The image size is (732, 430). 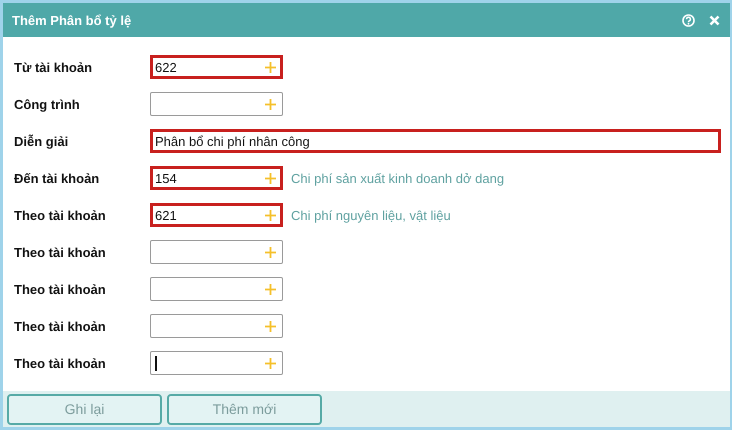 I want to click on account-field: 154, so click(x=216, y=178).